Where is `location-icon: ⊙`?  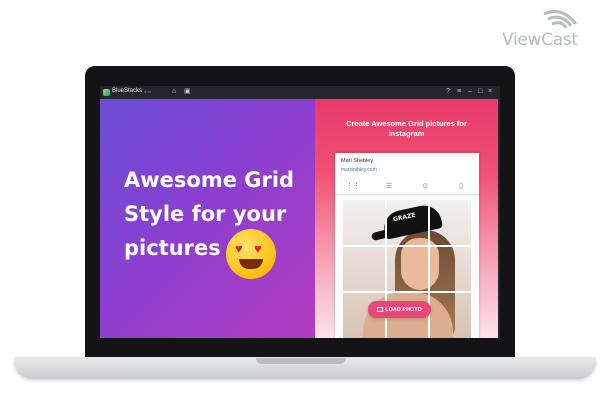
location-icon: ⊙ is located at coordinates (425, 186).